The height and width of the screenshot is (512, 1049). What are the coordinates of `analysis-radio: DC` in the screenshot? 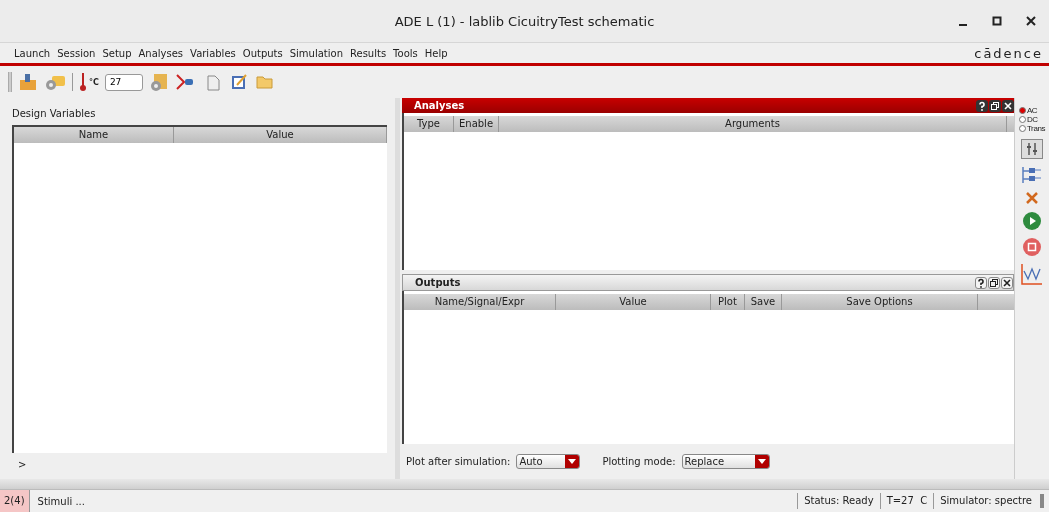 It's located at (1032, 119).